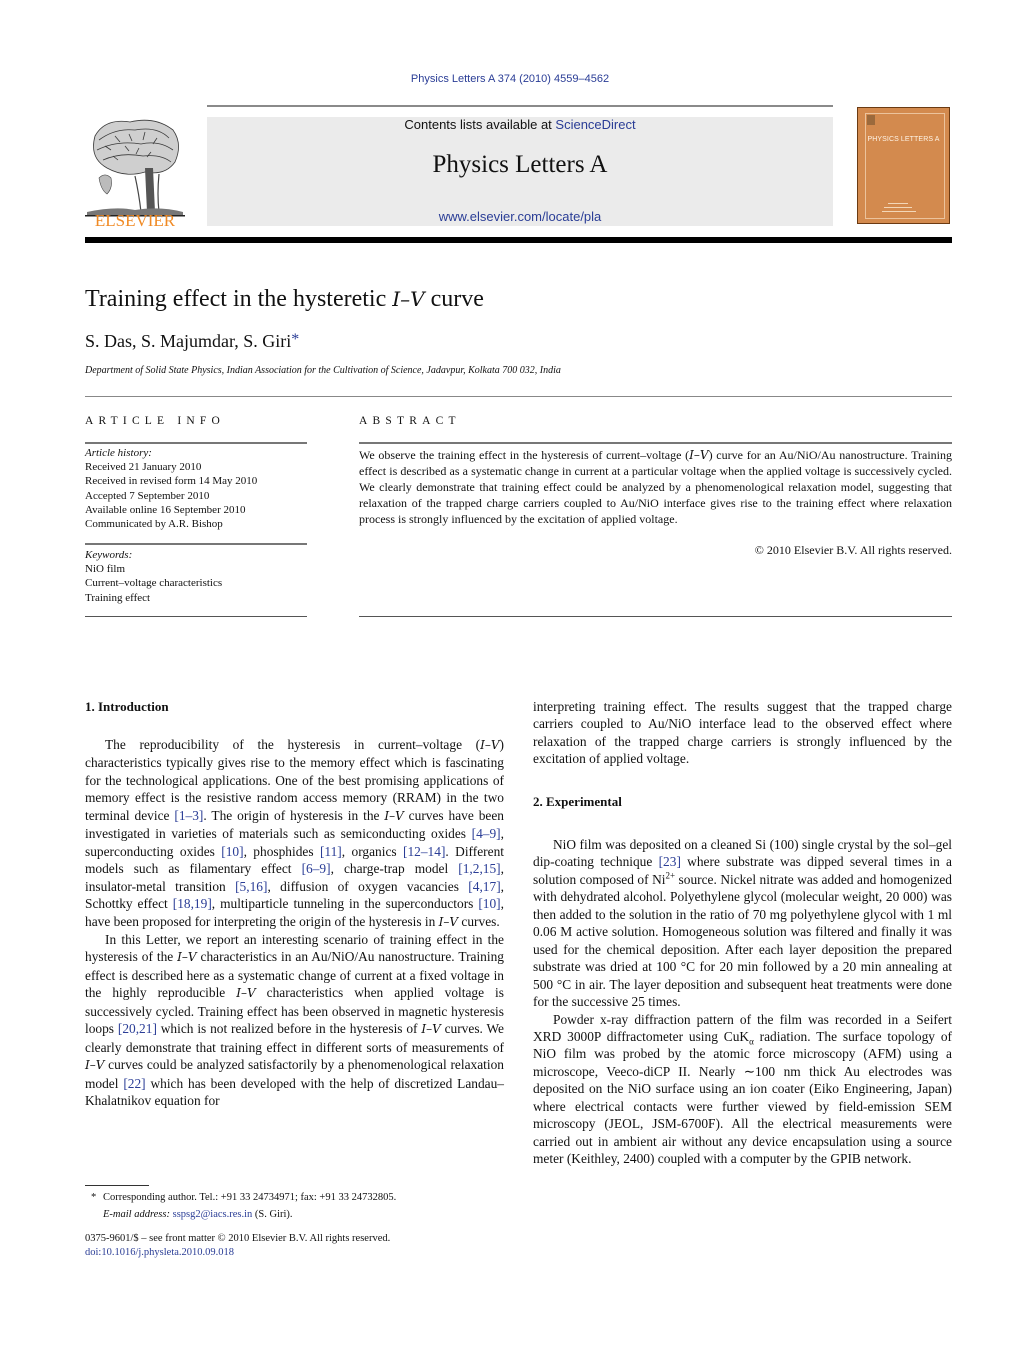 This screenshot has height=1351, width=1020. I want to click on header-thick-rule, so click(518, 240).